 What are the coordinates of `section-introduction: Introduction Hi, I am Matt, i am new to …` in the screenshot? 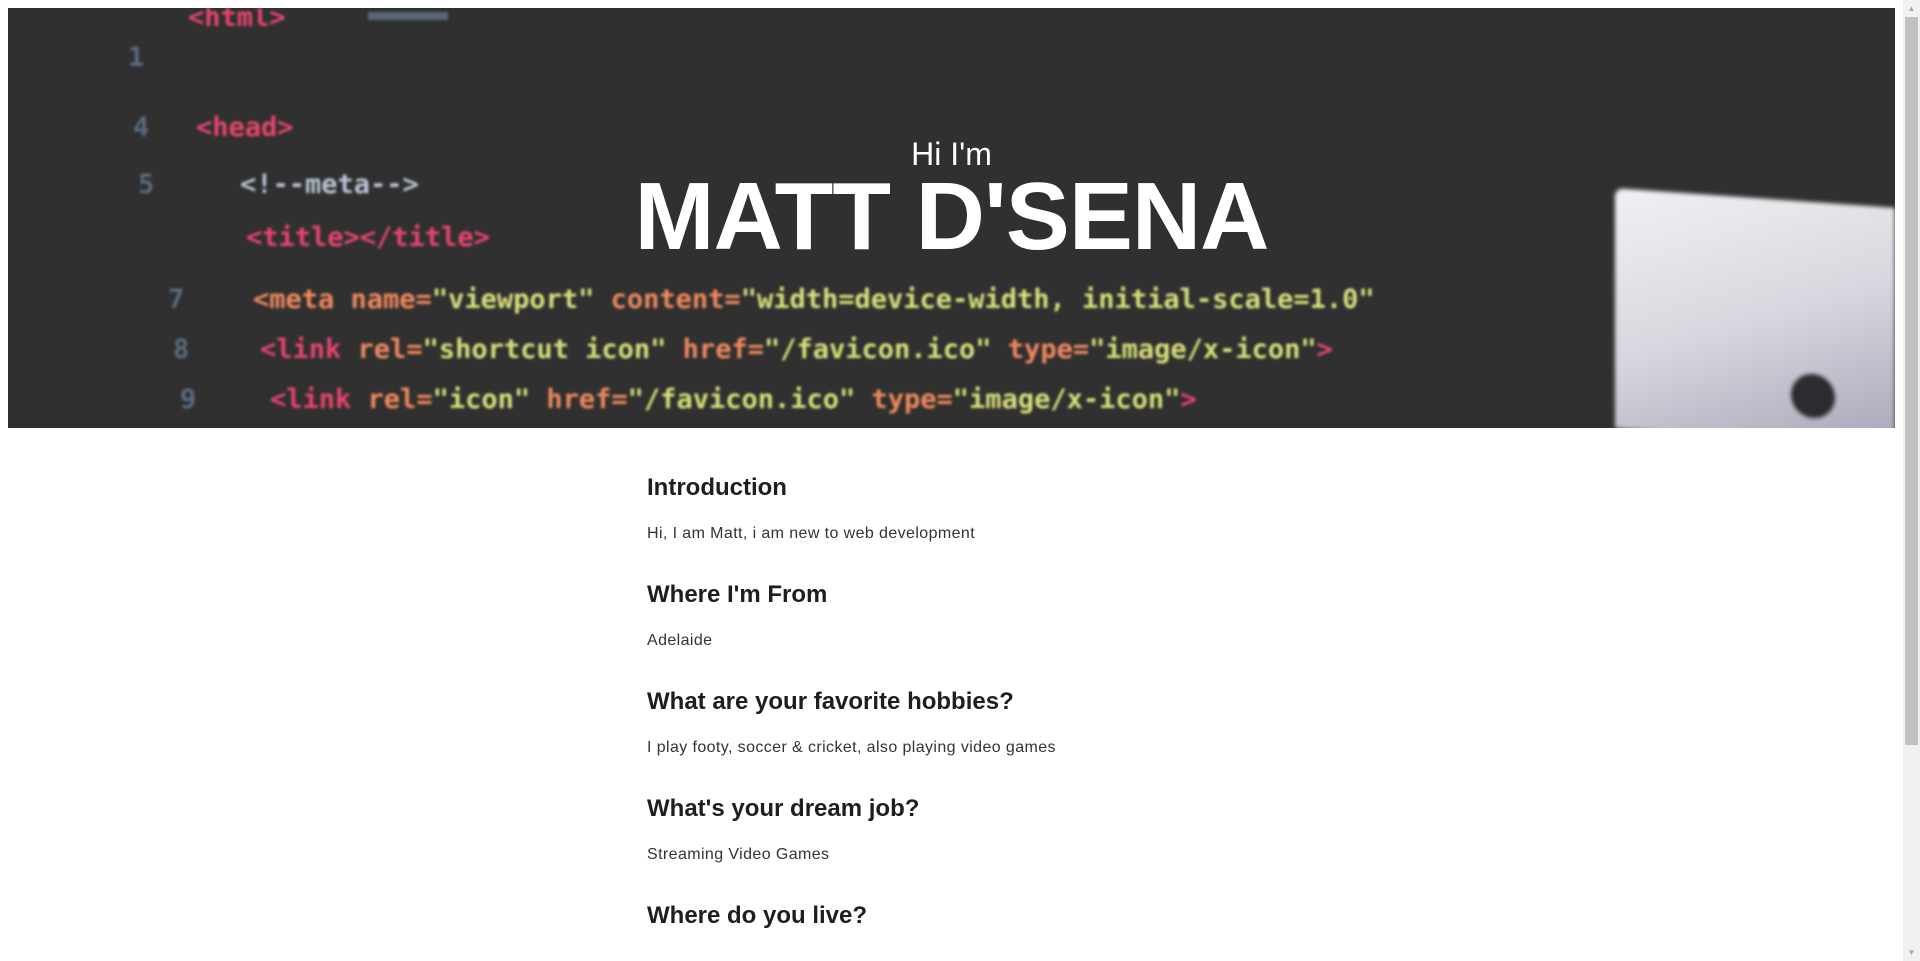 It's located at (997, 509).